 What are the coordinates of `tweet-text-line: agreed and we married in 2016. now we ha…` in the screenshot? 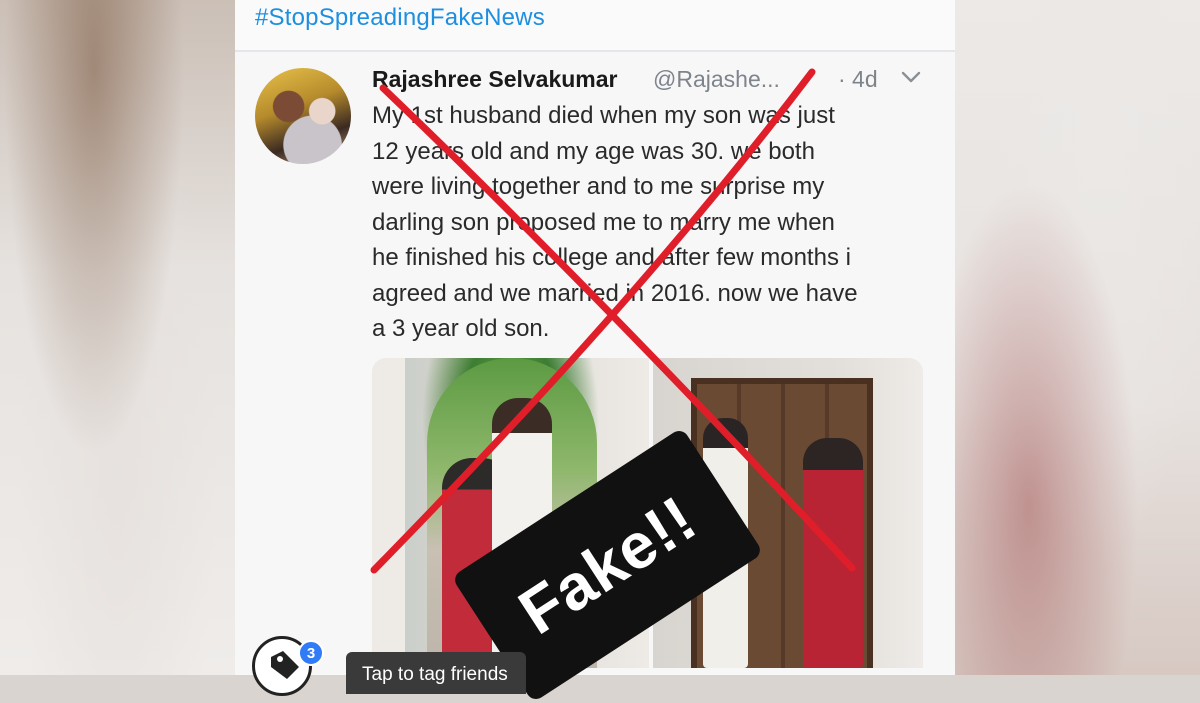 It's located at (615, 293).